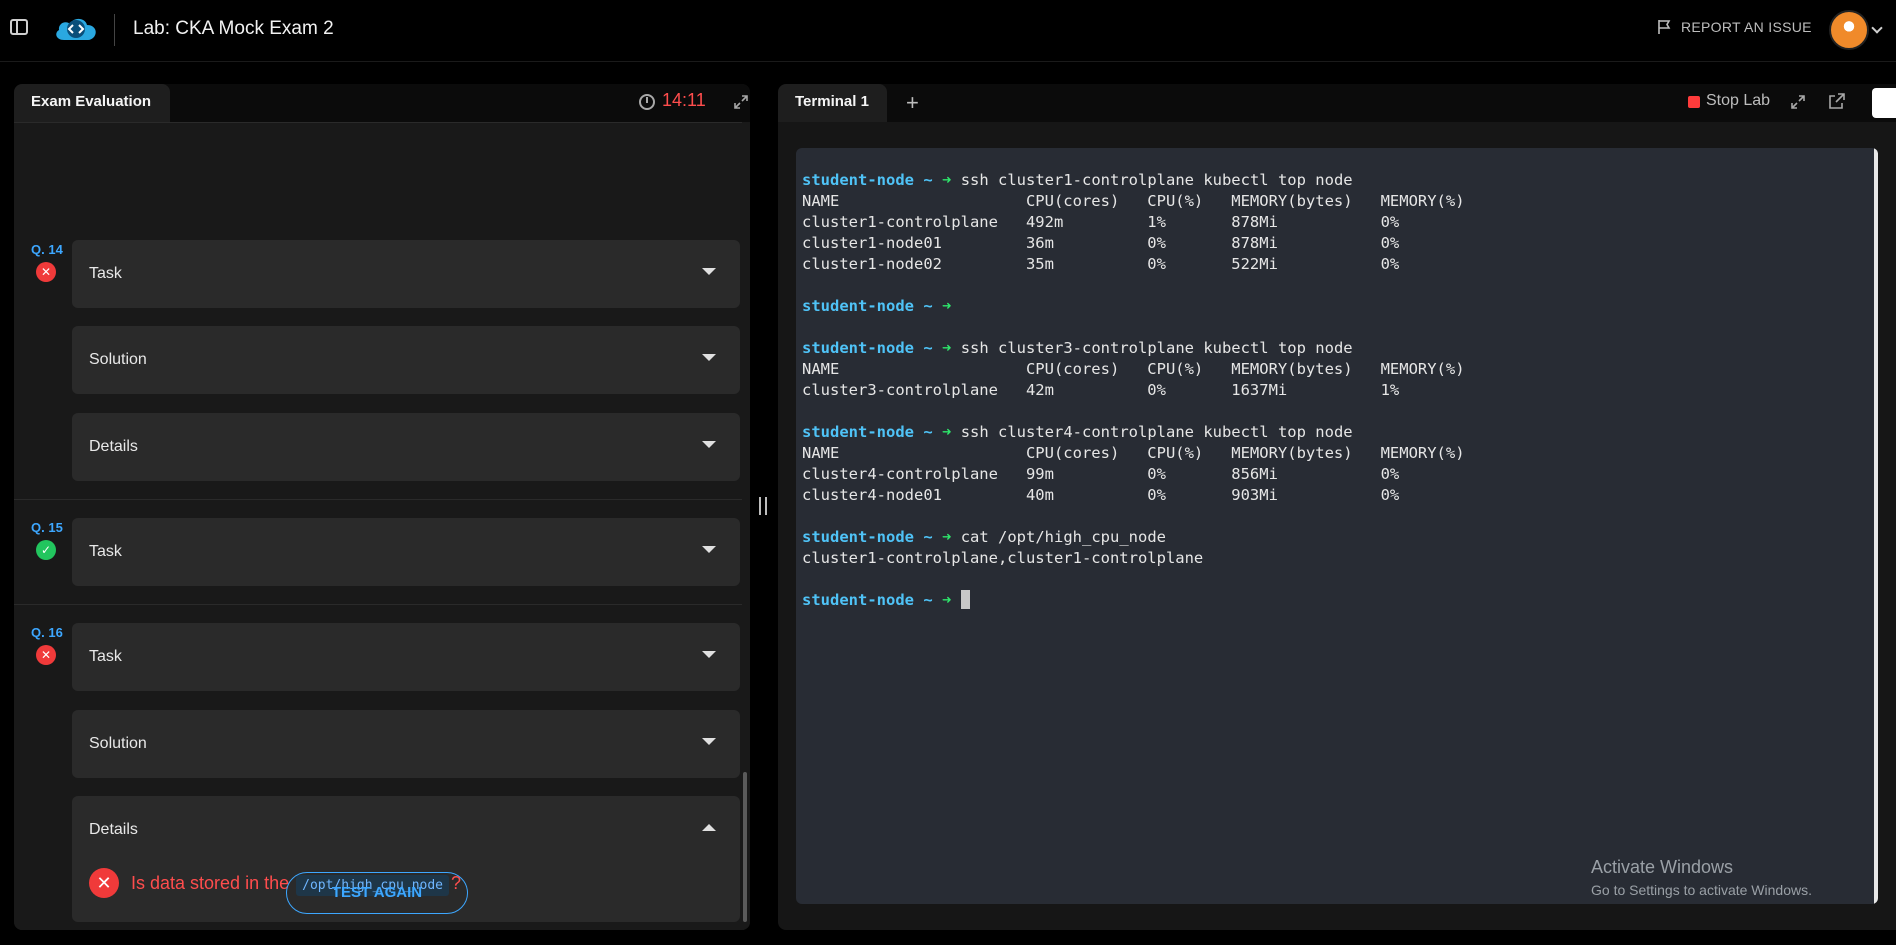 The width and height of the screenshot is (1896, 945). Describe the element at coordinates (210, 882) in the screenshot. I see `check-text-prefix: Is data stored in the` at that location.